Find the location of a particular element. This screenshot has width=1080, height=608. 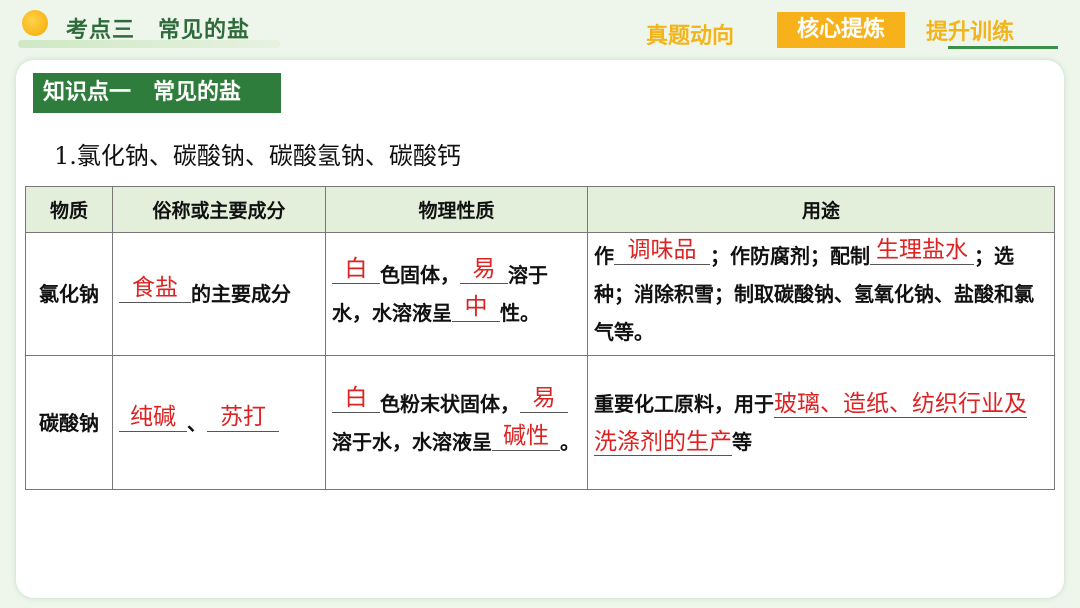

physical-text: 色粉末状固体， is located at coordinates (450, 403).